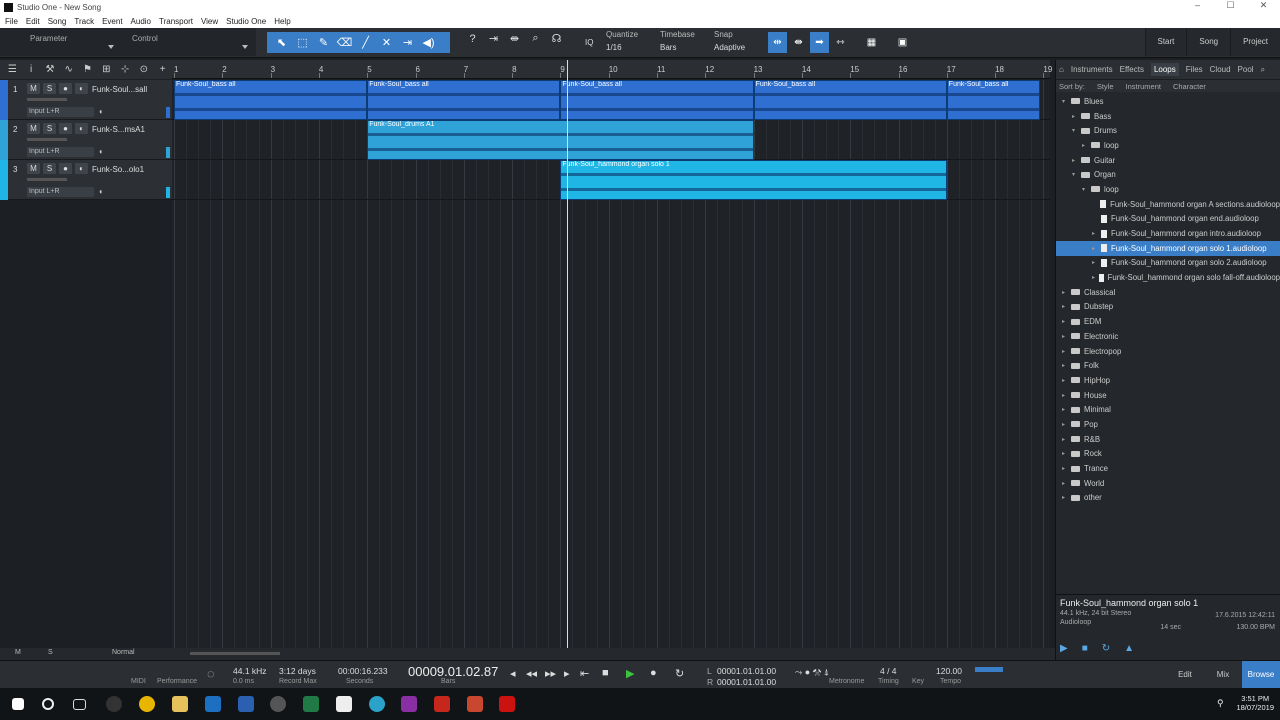 Image resolution: width=1280 pixels, height=720 pixels. I want to click on loop-folder-item: ▸ loop, so click(1168, 145).